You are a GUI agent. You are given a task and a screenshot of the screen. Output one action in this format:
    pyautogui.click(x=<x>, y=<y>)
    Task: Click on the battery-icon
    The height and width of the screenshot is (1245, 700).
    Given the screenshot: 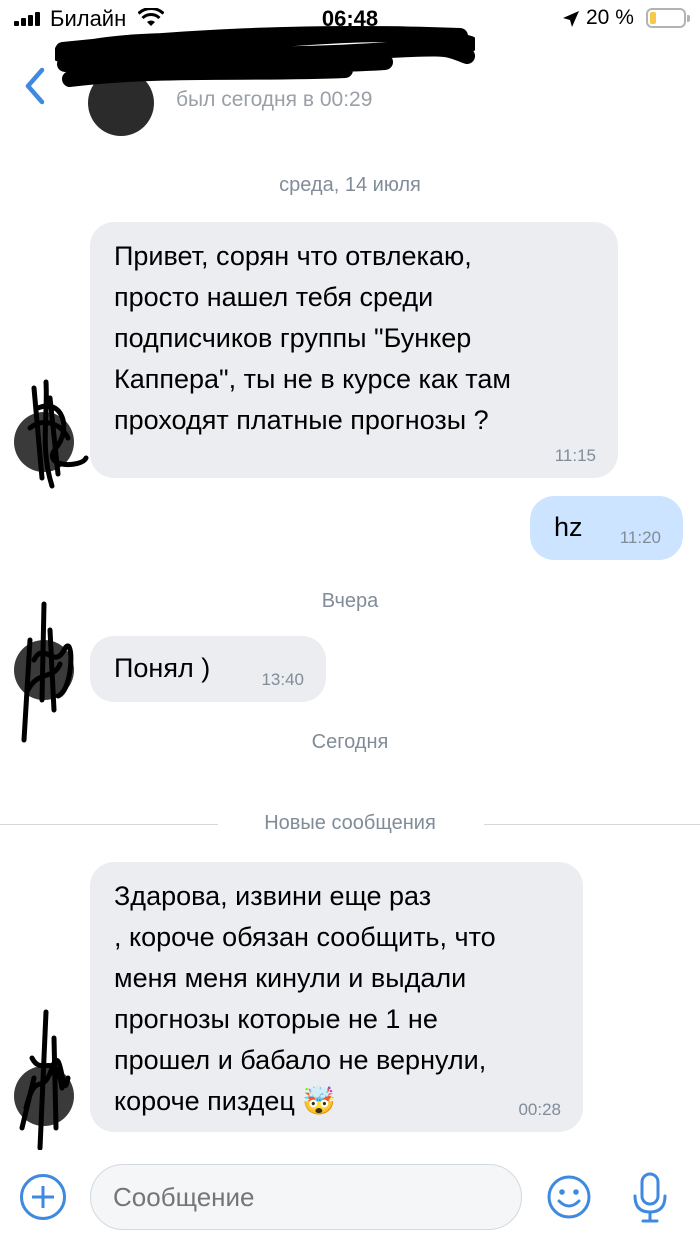 What is the action you would take?
    pyautogui.click(x=668, y=18)
    